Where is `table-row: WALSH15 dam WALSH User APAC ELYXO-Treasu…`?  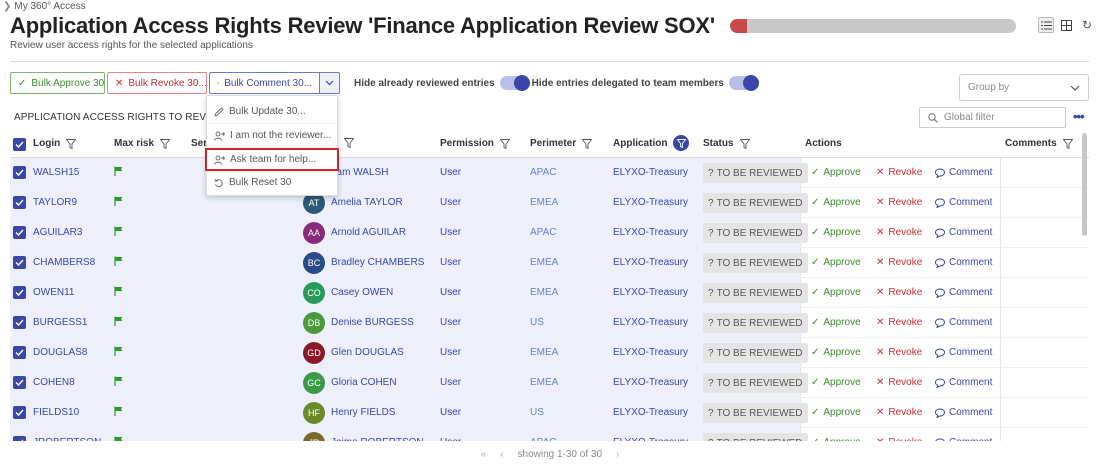
table-row: WALSH15 dam WALSH User APAC ELYXO-Treasu… is located at coordinates (549, 173).